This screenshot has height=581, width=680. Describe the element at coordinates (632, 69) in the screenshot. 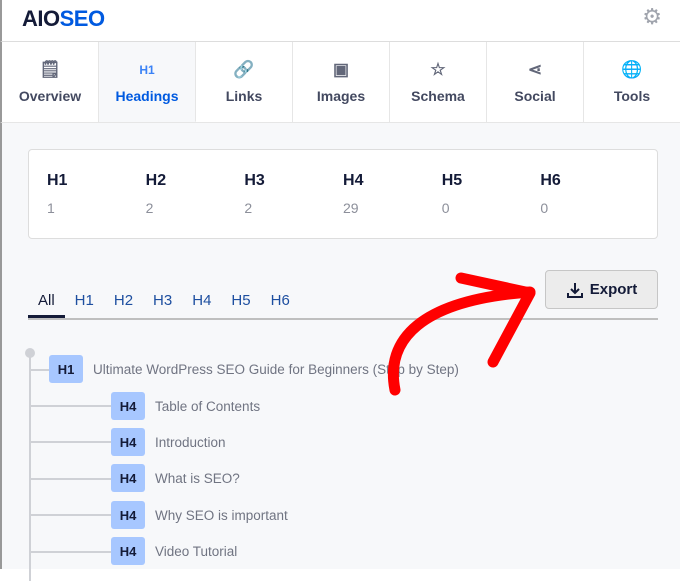

I see `globe-icon: 🌐` at that location.